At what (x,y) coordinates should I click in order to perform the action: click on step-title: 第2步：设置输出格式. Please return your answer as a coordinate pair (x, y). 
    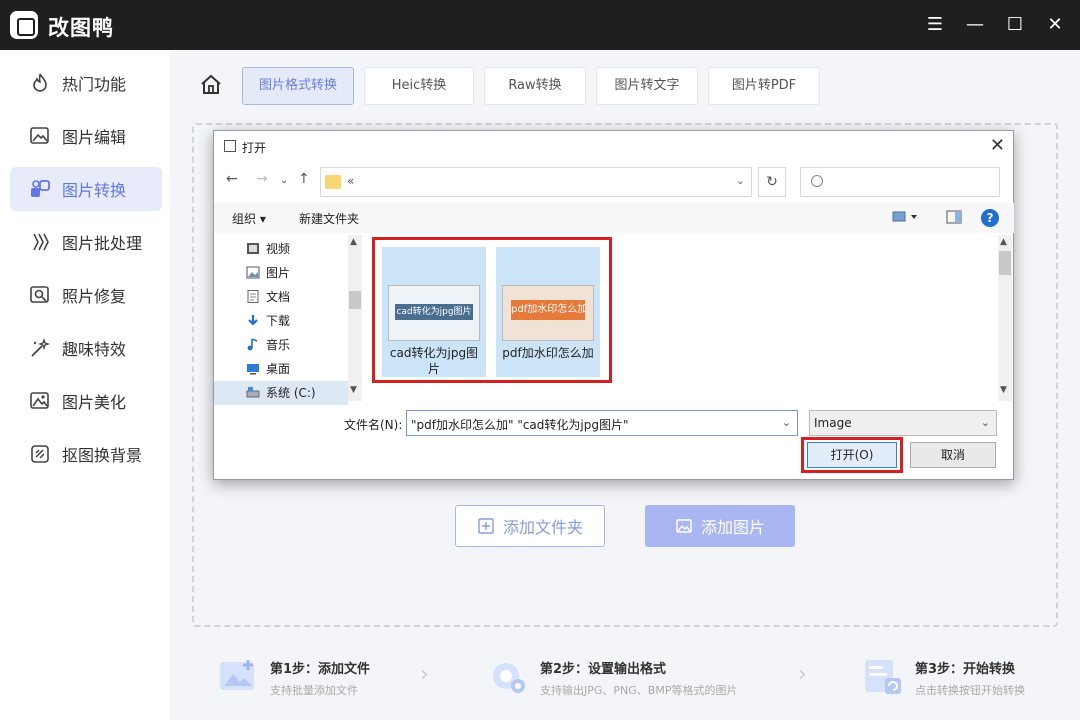
    Looking at the image, I should click on (603, 669).